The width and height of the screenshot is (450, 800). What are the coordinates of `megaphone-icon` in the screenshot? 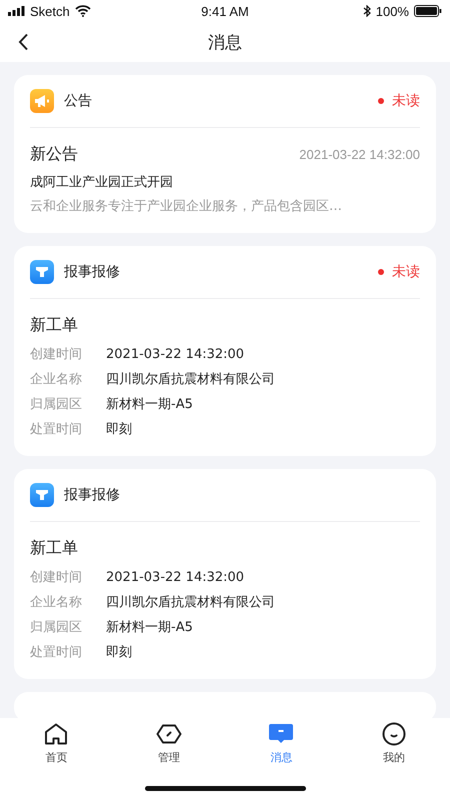 It's located at (42, 101).